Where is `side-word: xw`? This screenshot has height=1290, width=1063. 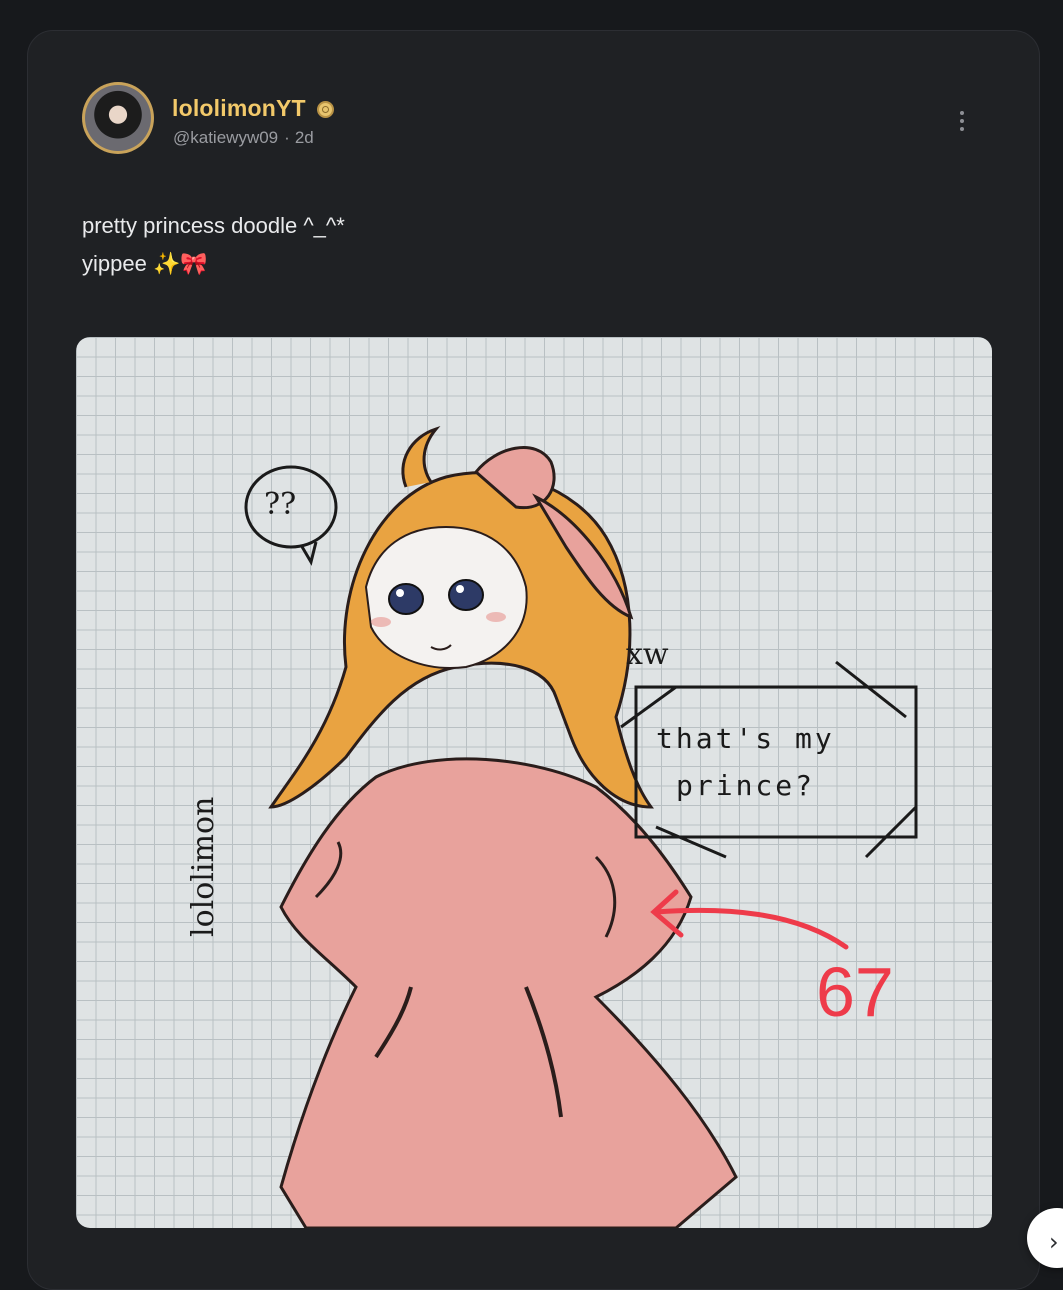 side-word: xw is located at coordinates (647, 654).